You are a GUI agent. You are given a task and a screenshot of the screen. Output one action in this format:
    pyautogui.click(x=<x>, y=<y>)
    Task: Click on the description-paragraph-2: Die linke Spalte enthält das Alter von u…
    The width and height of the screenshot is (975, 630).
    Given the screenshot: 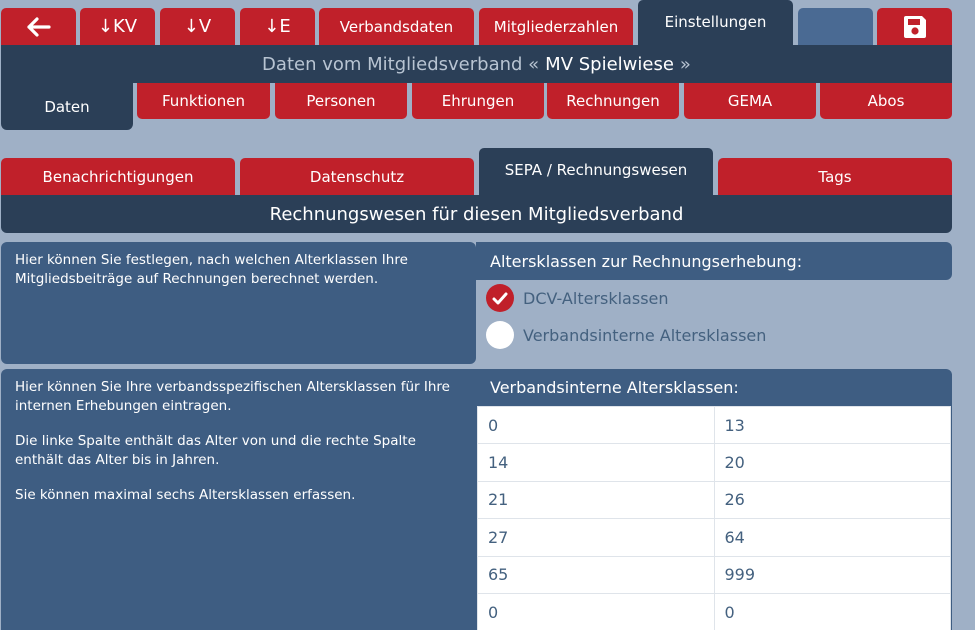 What is the action you would take?
    pyautogui.click(x=215, y=450)
    